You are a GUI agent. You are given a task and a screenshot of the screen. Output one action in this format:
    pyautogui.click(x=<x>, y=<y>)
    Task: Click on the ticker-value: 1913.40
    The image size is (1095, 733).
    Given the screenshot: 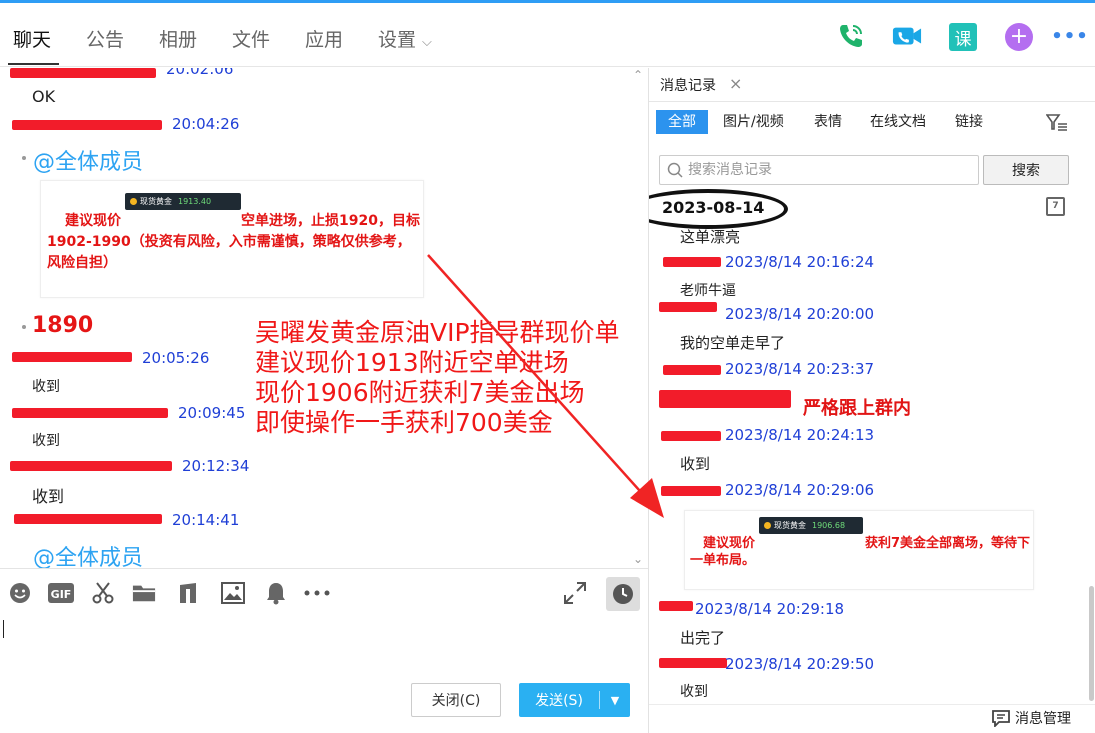 What is the action you would take?
    pyautogui.click(x=195, y=201)
    